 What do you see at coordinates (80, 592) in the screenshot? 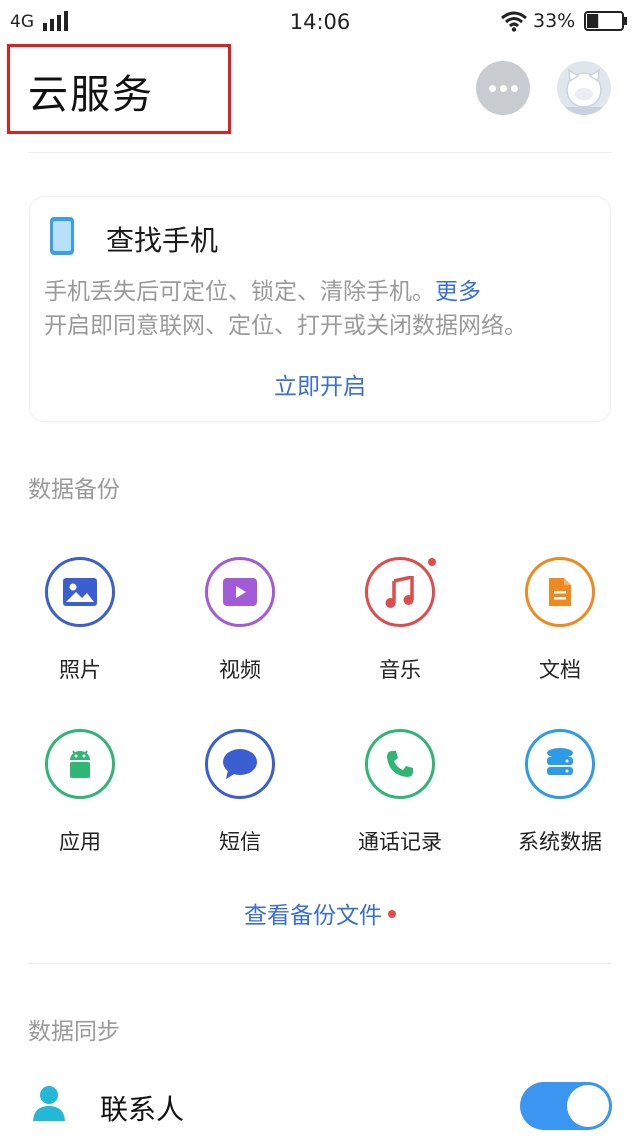
I see `photo-icon` at bounding box center [80, 592].